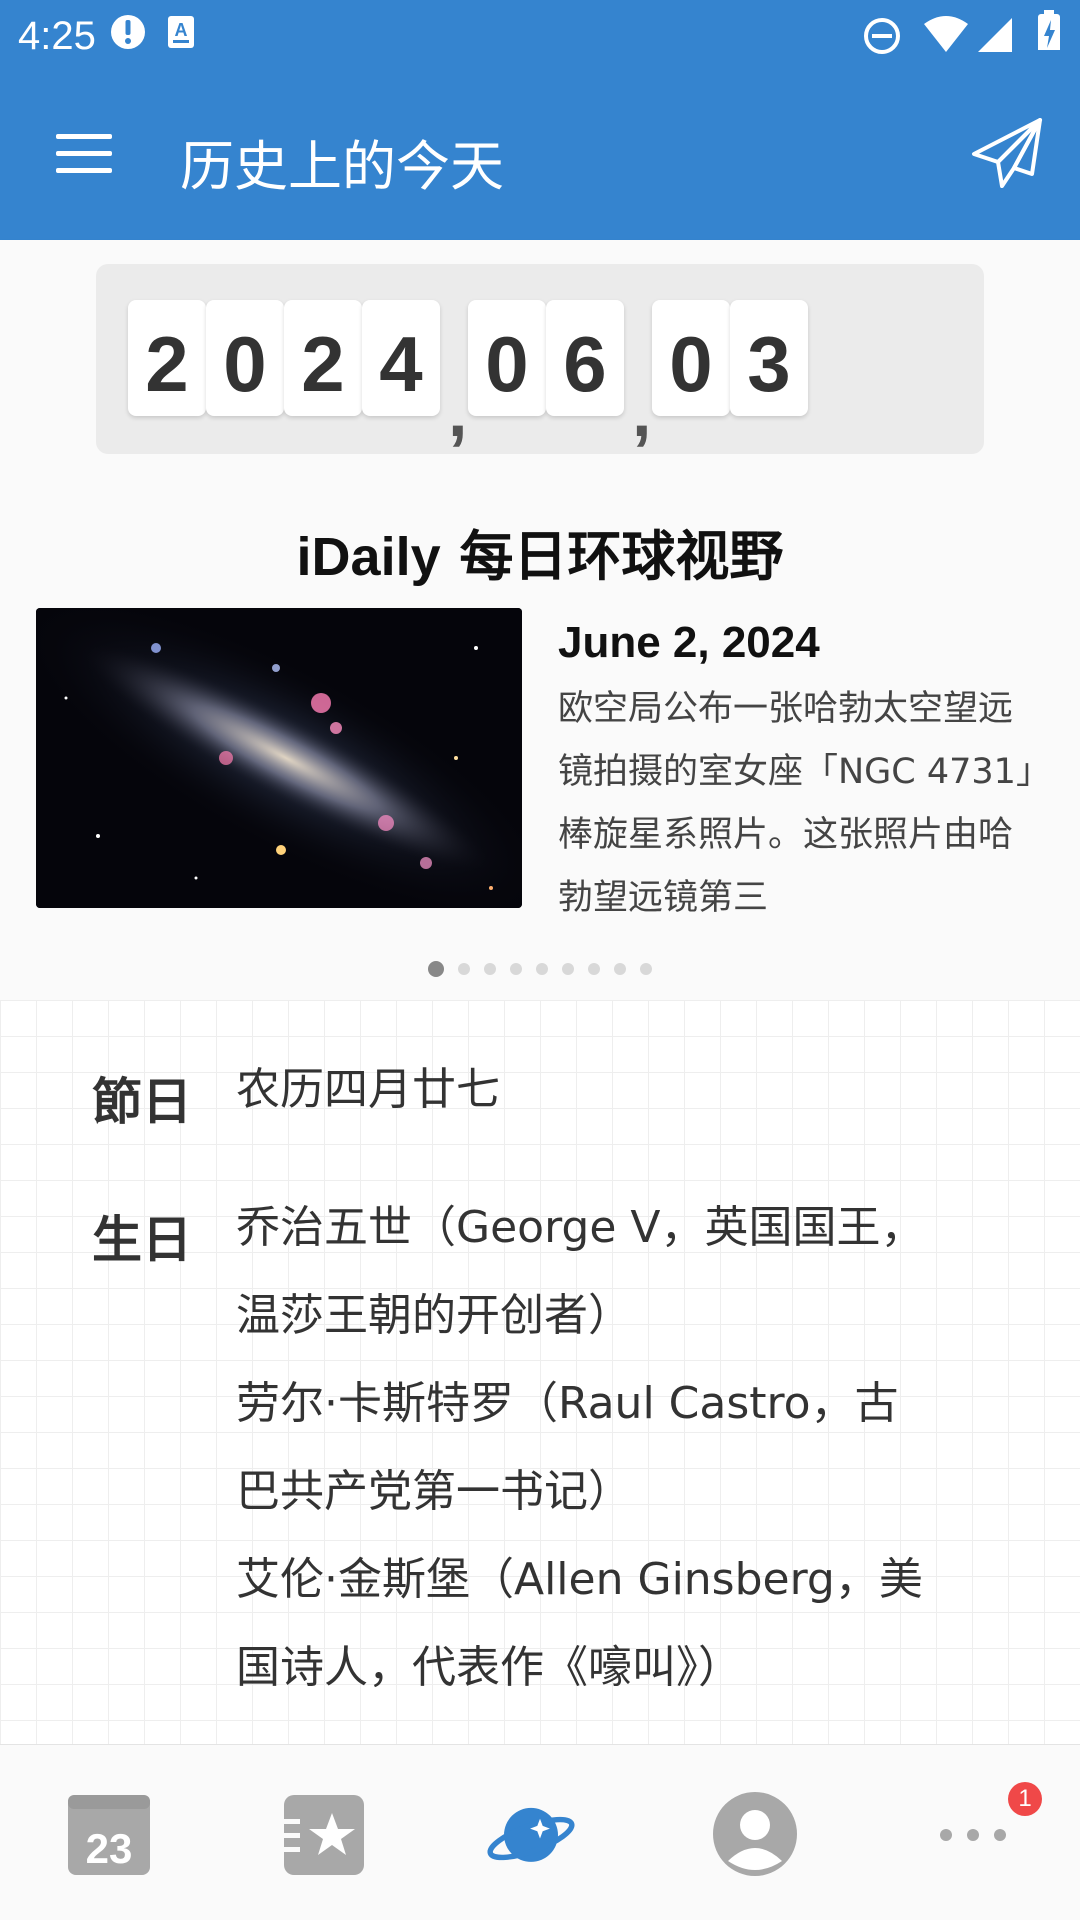  I want to click on keyboard-icon: A, so click(181, 32).